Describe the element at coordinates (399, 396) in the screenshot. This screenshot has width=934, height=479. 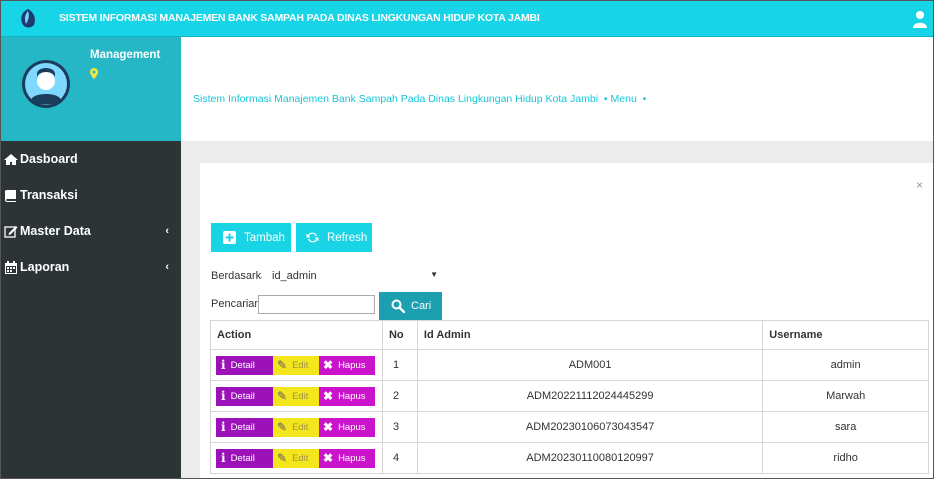
I see `row-number: 2` at that location.